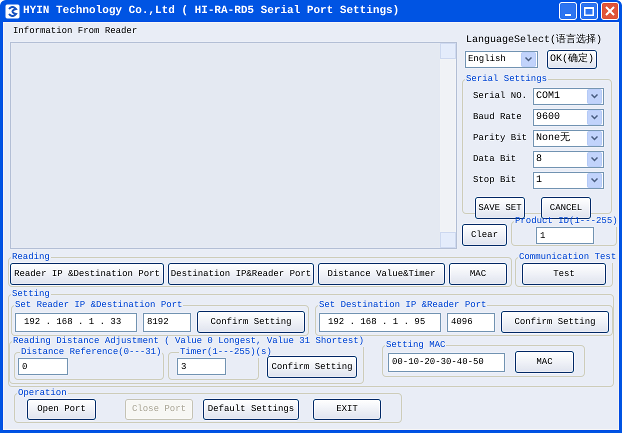 The width and height of the screenshot is (622, 433). I want to click on close-button, so click(610, 11).